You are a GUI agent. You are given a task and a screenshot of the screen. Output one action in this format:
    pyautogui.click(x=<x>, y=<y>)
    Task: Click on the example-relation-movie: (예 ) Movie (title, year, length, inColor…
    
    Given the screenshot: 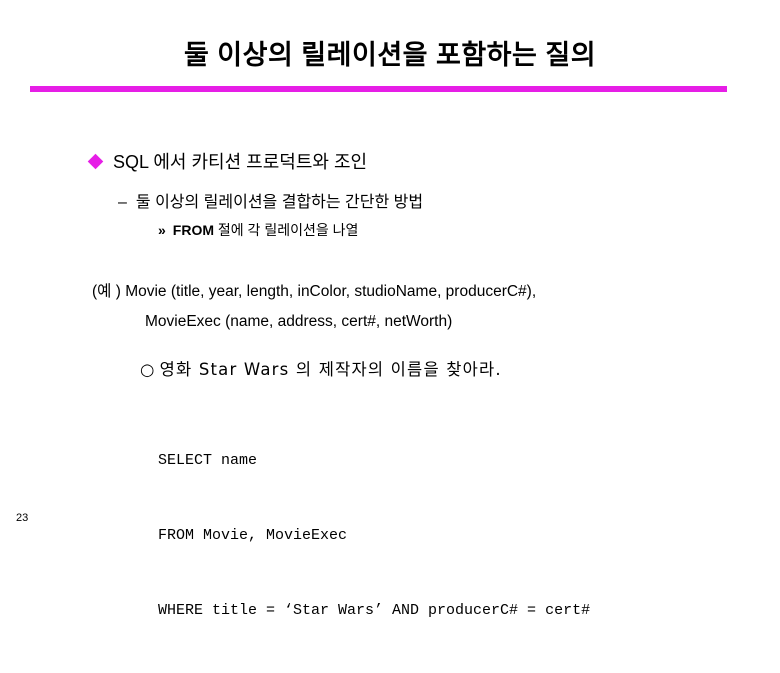 What is the action you would take?
    pyautogui.click(x=314, y=291)
    